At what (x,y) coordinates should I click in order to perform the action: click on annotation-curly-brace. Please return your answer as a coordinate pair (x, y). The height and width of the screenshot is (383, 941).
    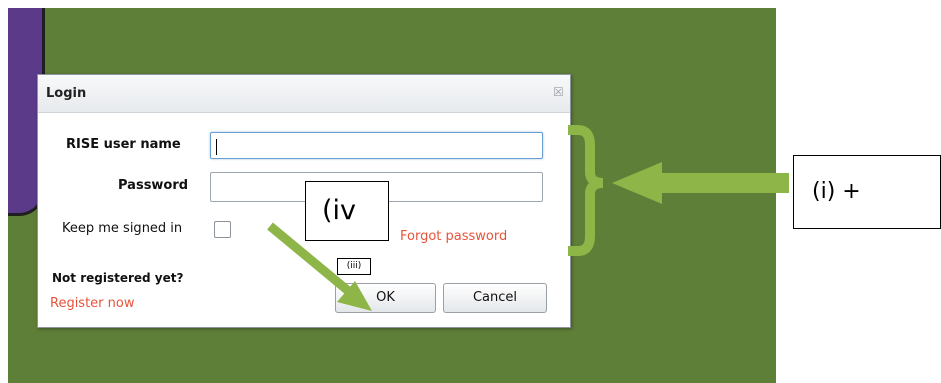
    Looking at the image, I should click on (586, 190).